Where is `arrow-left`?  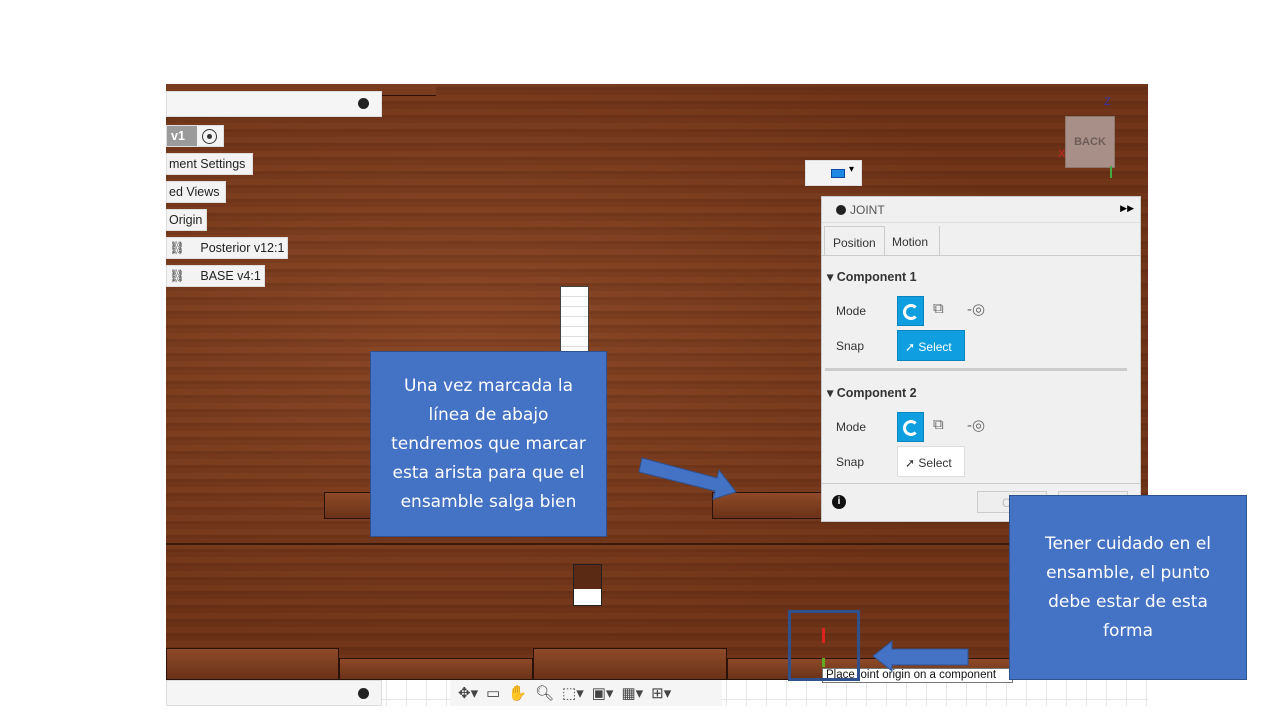 arrow-left is located at coordinates (920, 656).